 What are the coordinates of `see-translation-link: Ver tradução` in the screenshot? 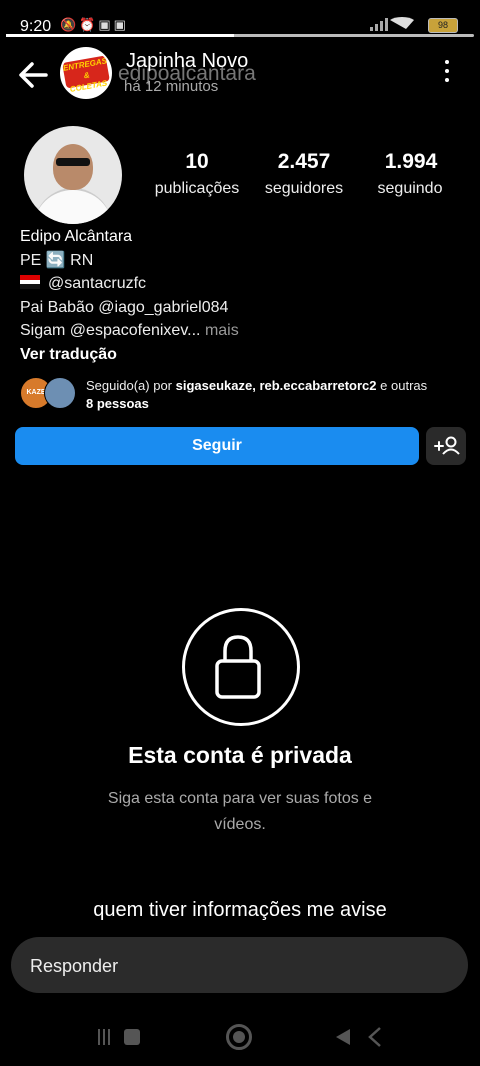 It's located at (68, 355).